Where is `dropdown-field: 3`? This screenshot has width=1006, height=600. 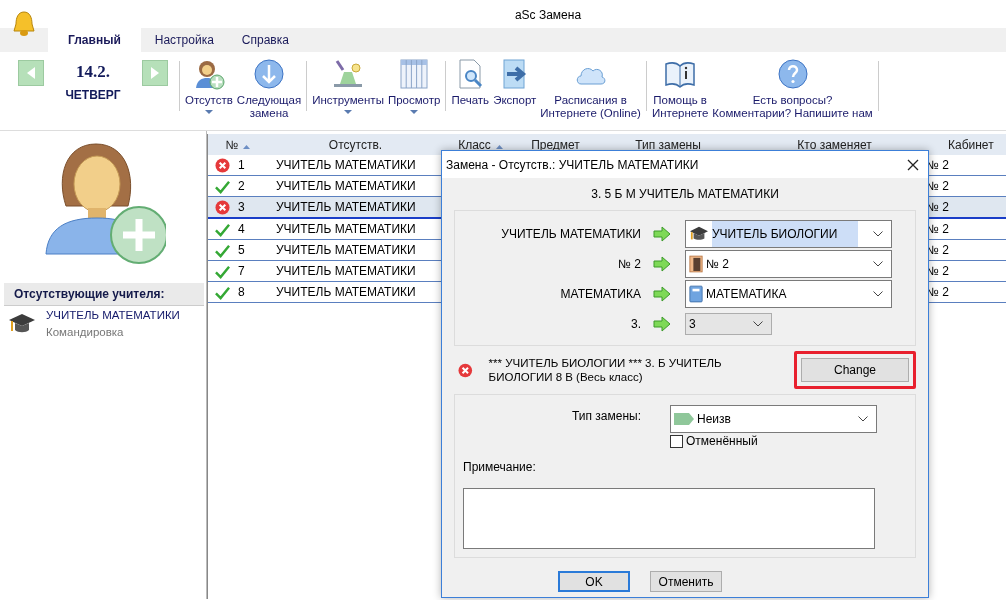
dropdown-field: 3 is located at coordinates (728, 324).